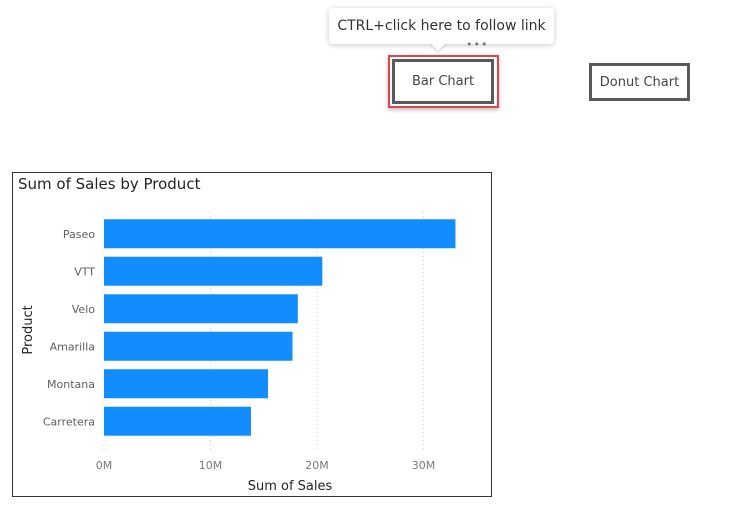 The width and height of the screenshot is (733, 515). I want to click on category-label: Montana, so click(71, 384).